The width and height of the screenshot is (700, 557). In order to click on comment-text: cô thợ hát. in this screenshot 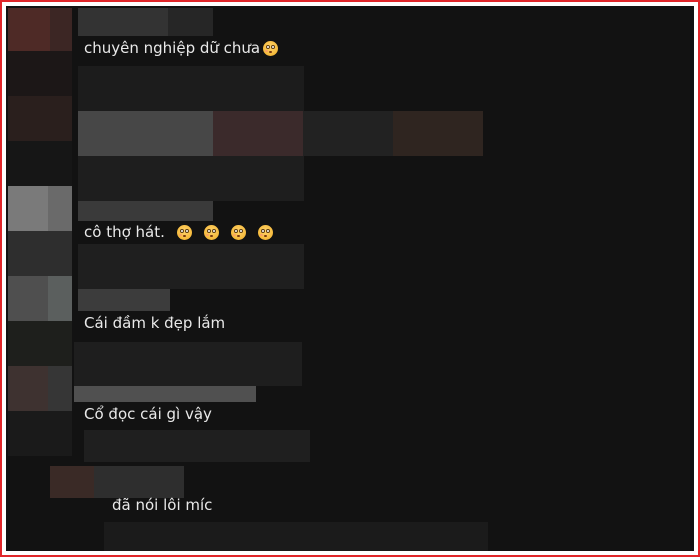, I will do `click(178, 232)`.